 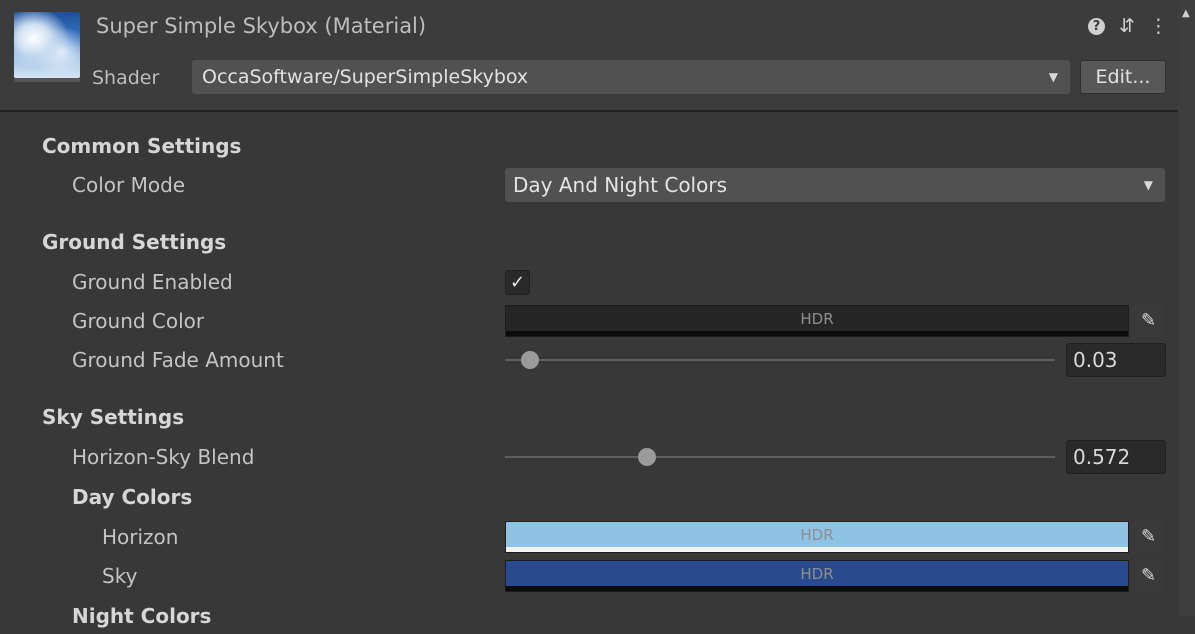 I want to click on shader-label: Shader, so click(x=126, y=78).